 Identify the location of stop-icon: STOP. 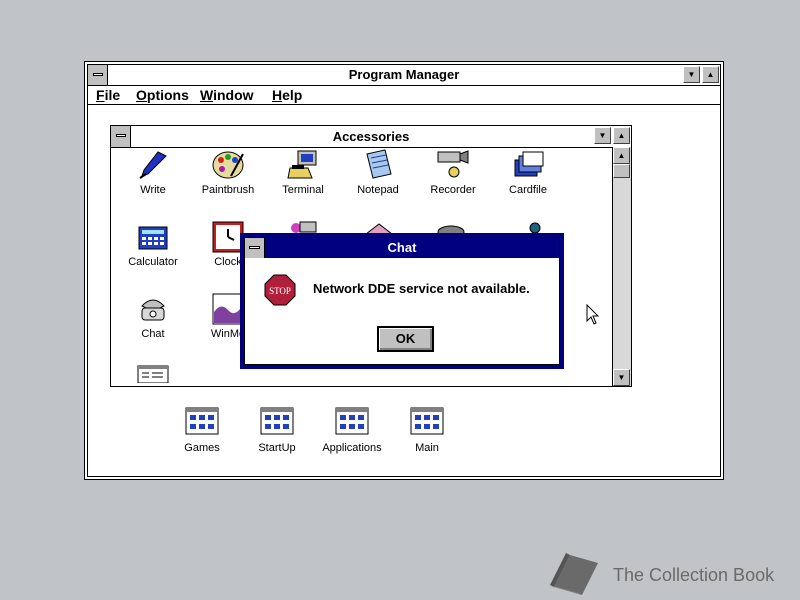
(280, 290).